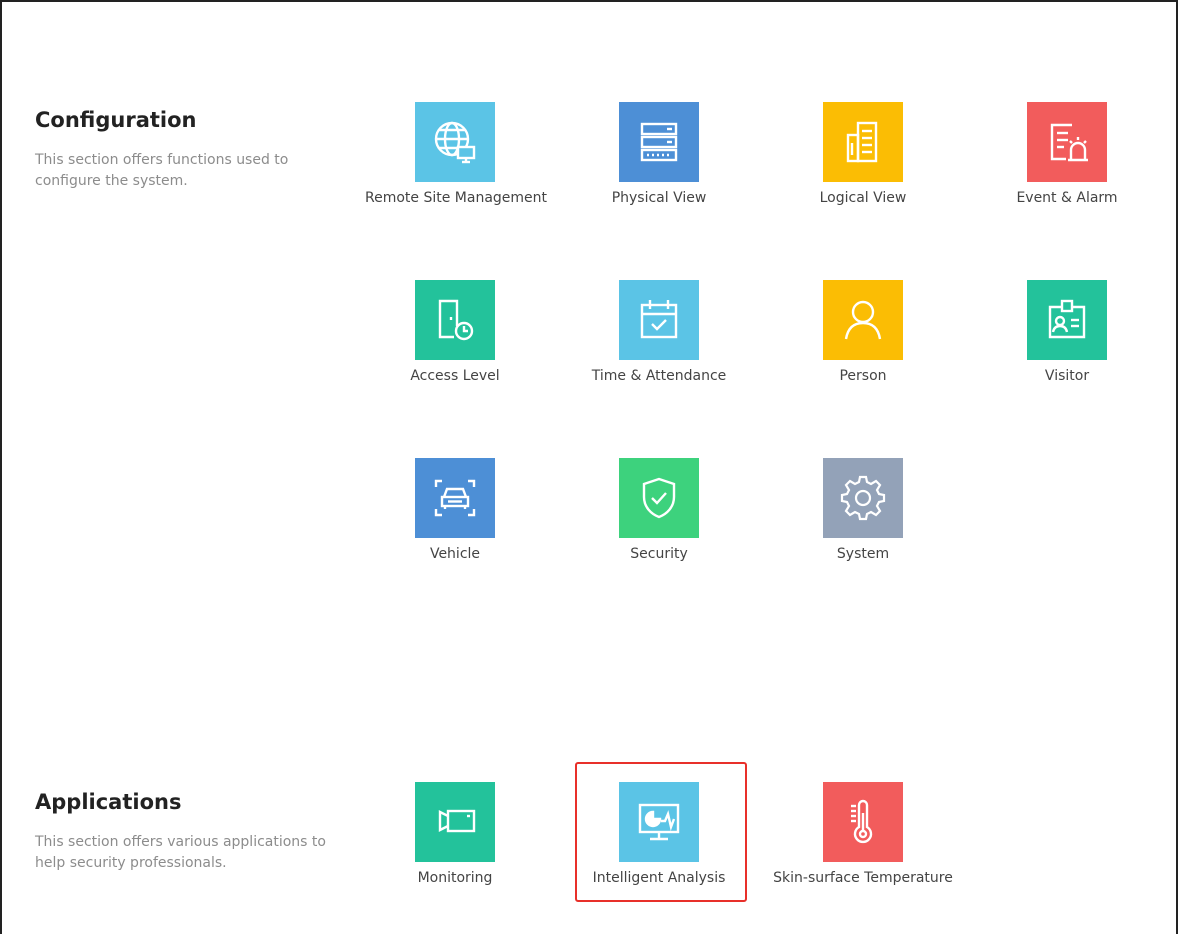 This screenshot has height=934, width=1178. Describe the element at coordinates (863, 878) in the screenshot. I see `tile-label: Skin-surface Temperature` at that location.